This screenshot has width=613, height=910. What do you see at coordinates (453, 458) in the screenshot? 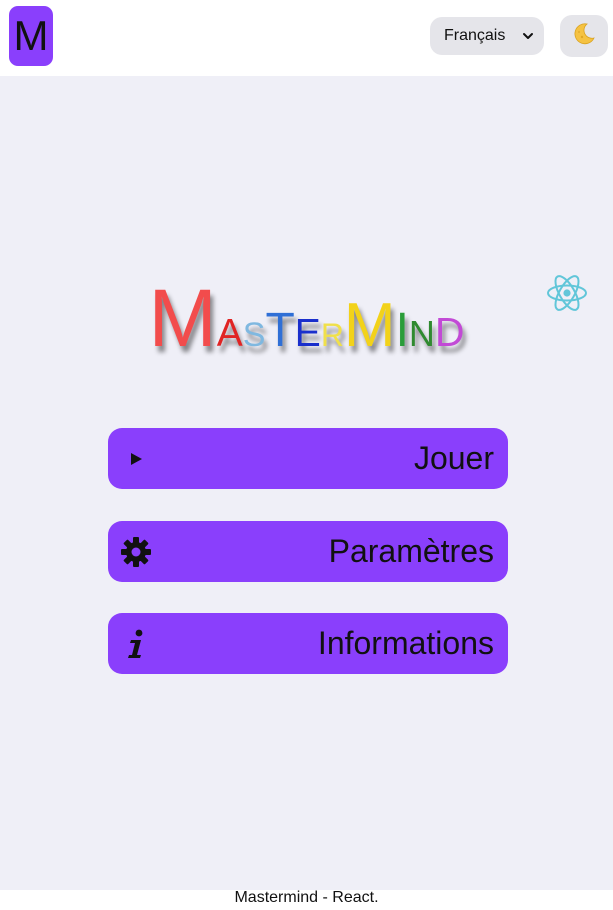
I see `play-button-label: Jouer` at bounding box center [453, 458].